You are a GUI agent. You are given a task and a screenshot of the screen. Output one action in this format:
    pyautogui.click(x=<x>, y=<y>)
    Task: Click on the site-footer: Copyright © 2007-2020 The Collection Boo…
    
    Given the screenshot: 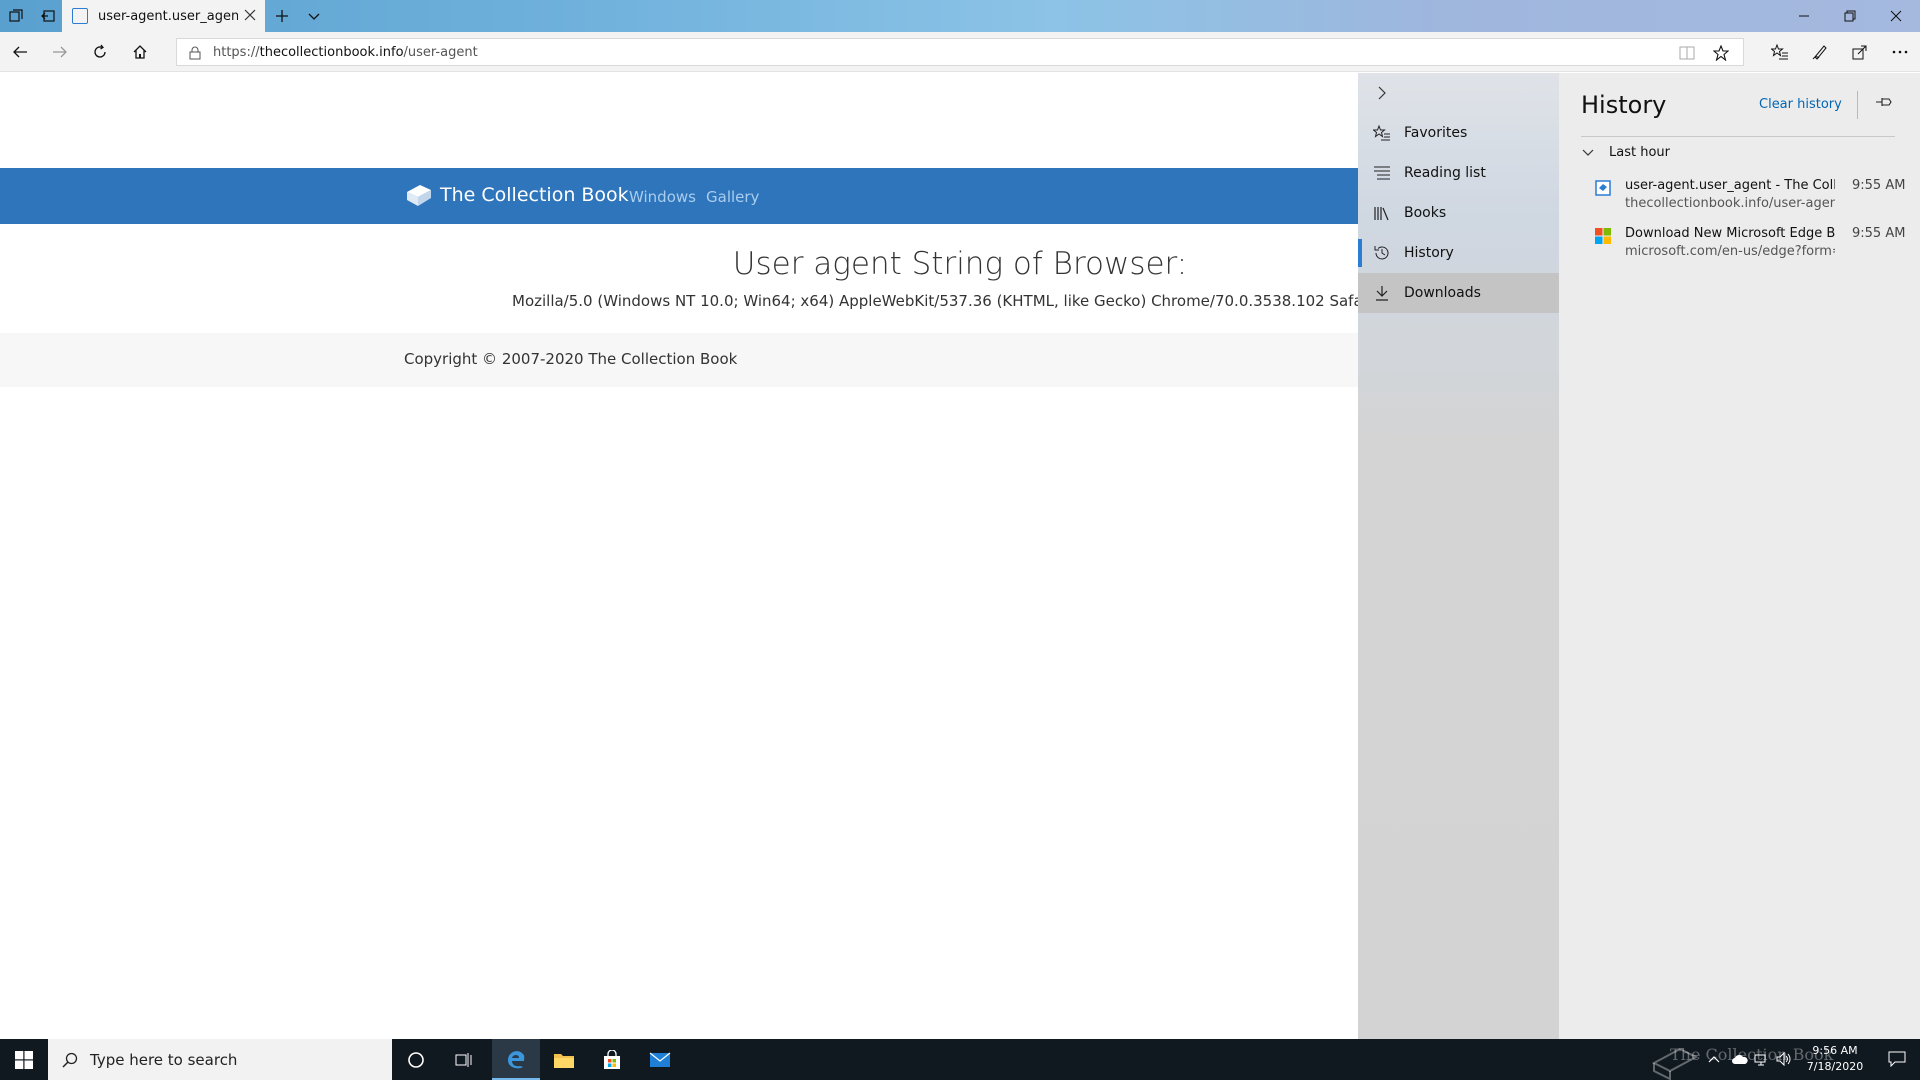 What is the action you would take?
    pyautogui.click(x=679, y=360)
    